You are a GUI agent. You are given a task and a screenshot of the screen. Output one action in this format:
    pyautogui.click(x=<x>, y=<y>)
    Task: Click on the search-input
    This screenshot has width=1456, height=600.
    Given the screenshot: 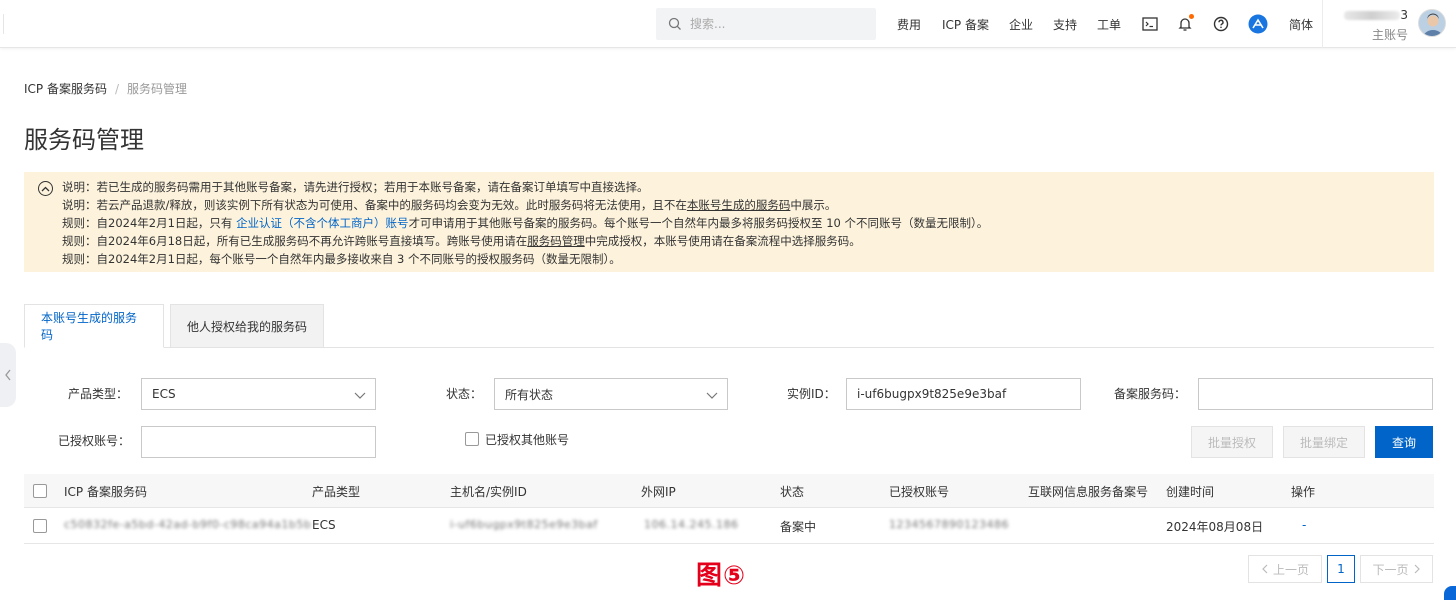 What is the action you would take?
    pyautogui.click(x=775, y=24)
    